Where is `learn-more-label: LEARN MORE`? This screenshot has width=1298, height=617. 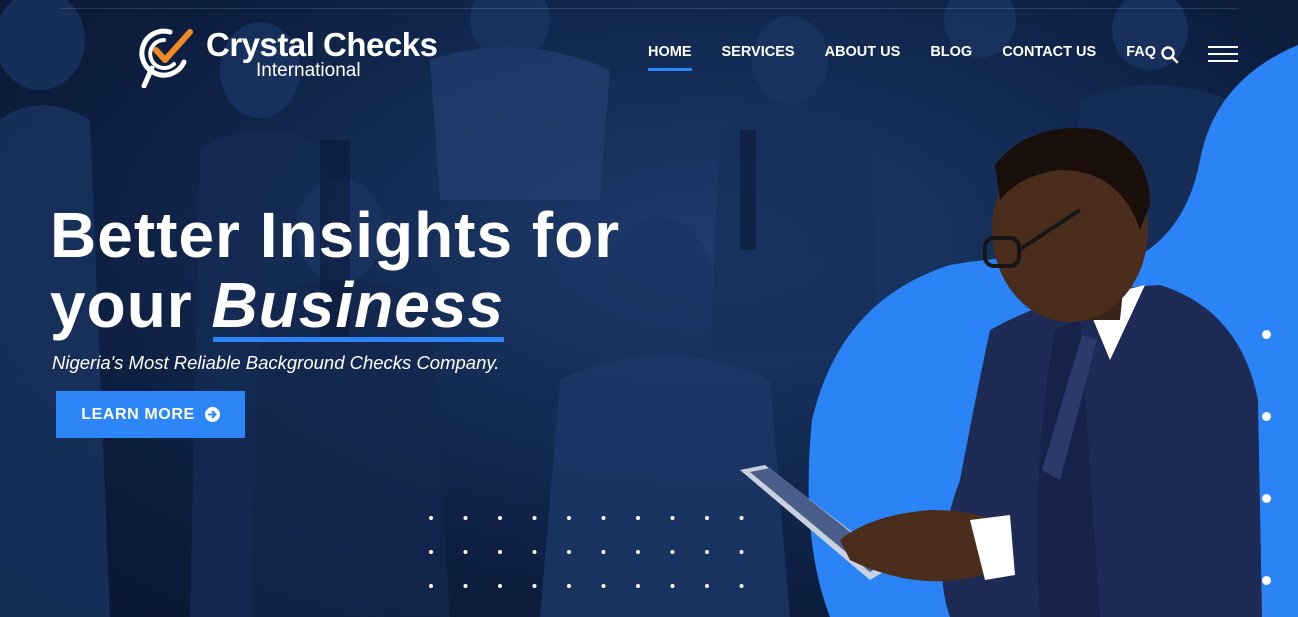
learn-more-label: LEARN MORE is located at coordinates (138, 414).